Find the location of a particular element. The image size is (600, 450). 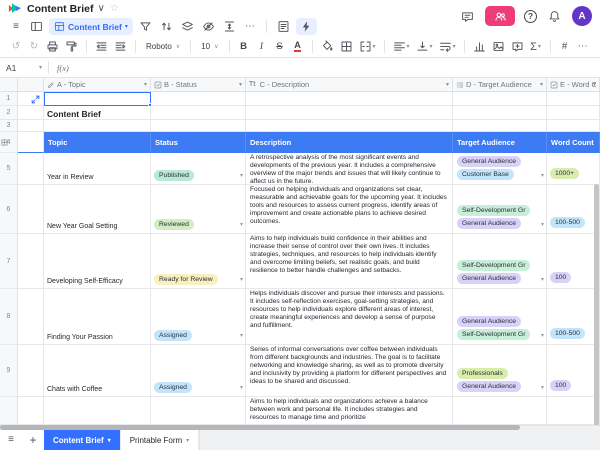

format-painter-button is located at coordinates (71, 47).